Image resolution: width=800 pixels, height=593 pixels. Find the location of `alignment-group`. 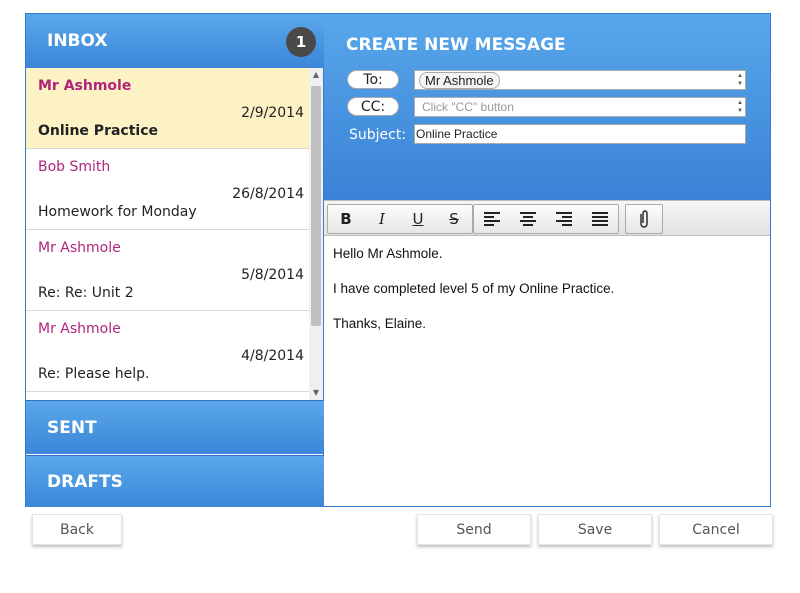

alignment-group is located at coordinates (546, 219).